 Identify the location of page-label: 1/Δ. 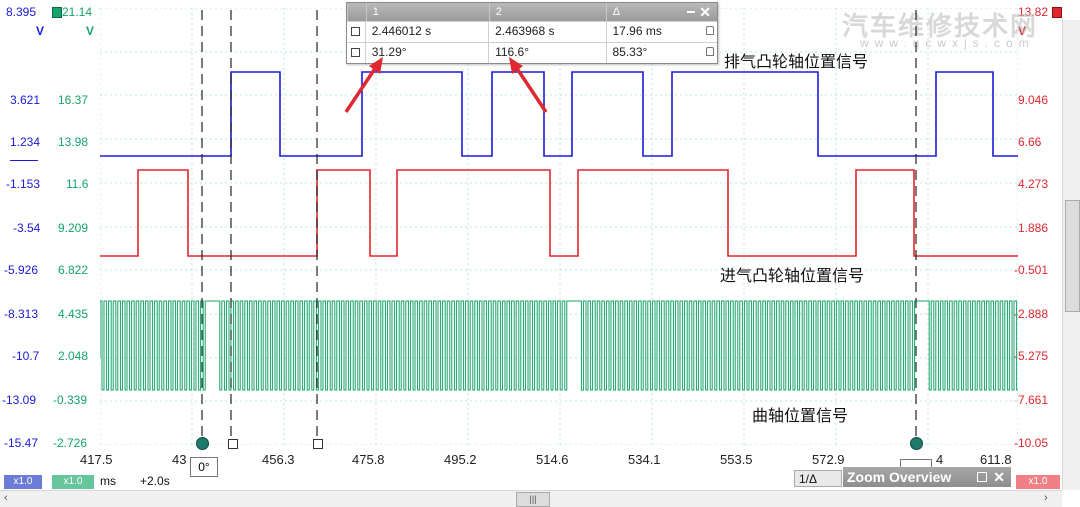
(808, 479).